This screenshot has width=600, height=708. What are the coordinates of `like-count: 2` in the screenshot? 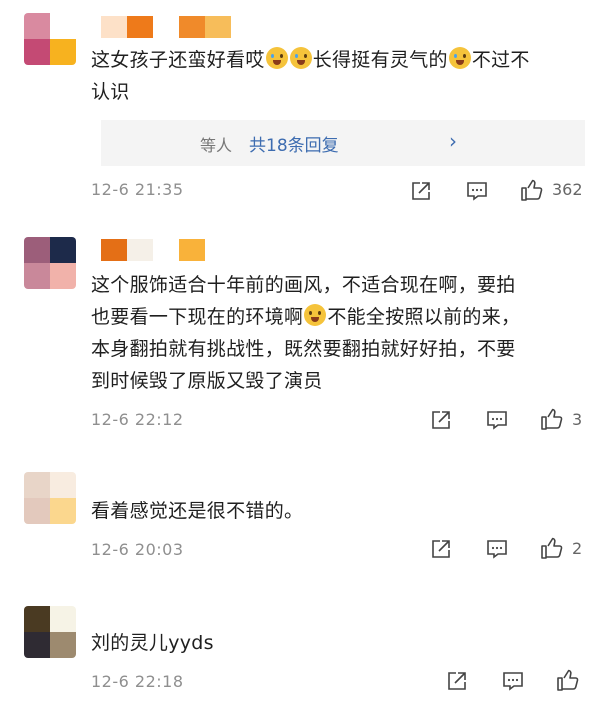 It's located at (577, 548).